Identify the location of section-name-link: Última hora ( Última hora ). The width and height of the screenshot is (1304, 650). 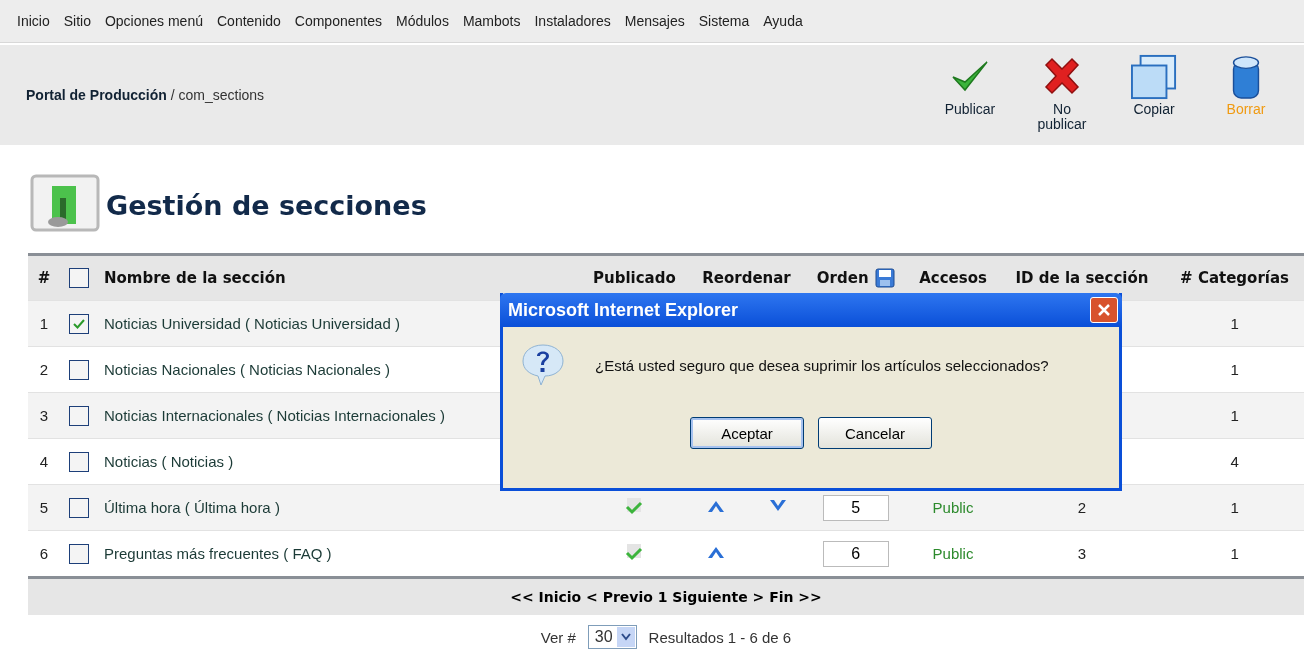
(339, 507).